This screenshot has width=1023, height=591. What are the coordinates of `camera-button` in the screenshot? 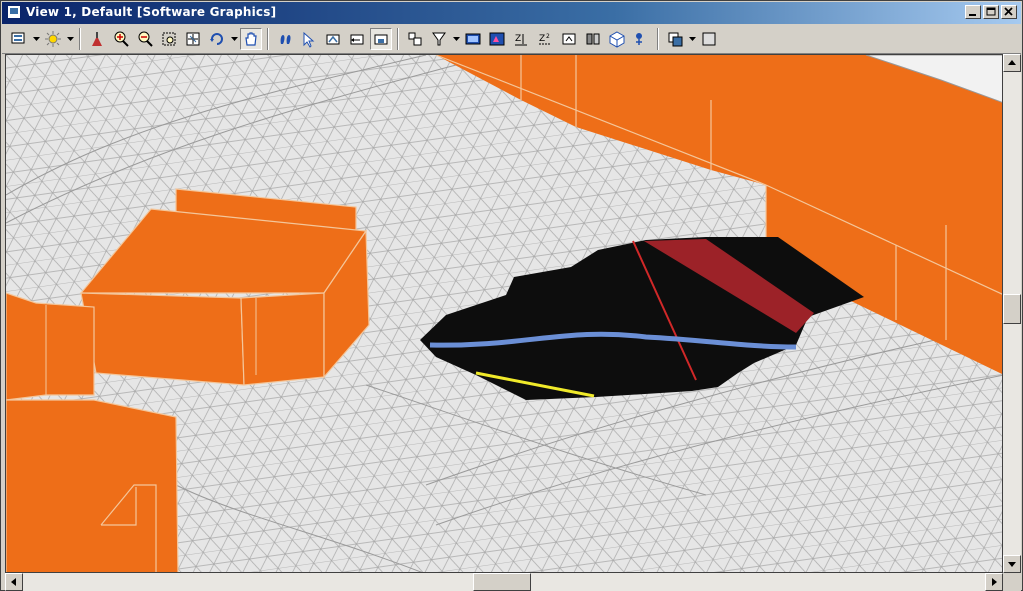 It's located at (381, 39).